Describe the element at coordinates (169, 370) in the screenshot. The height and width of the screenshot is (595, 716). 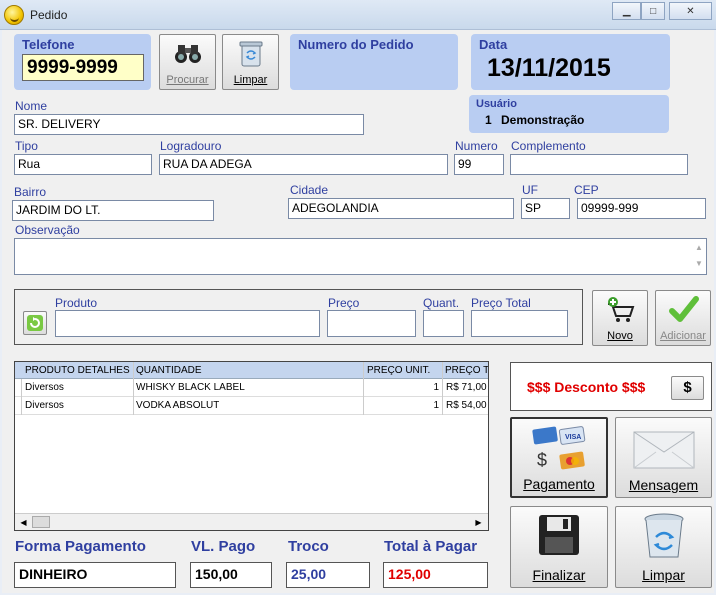
I see `grid-header-quantidade: QUANTIDADE` at that location.